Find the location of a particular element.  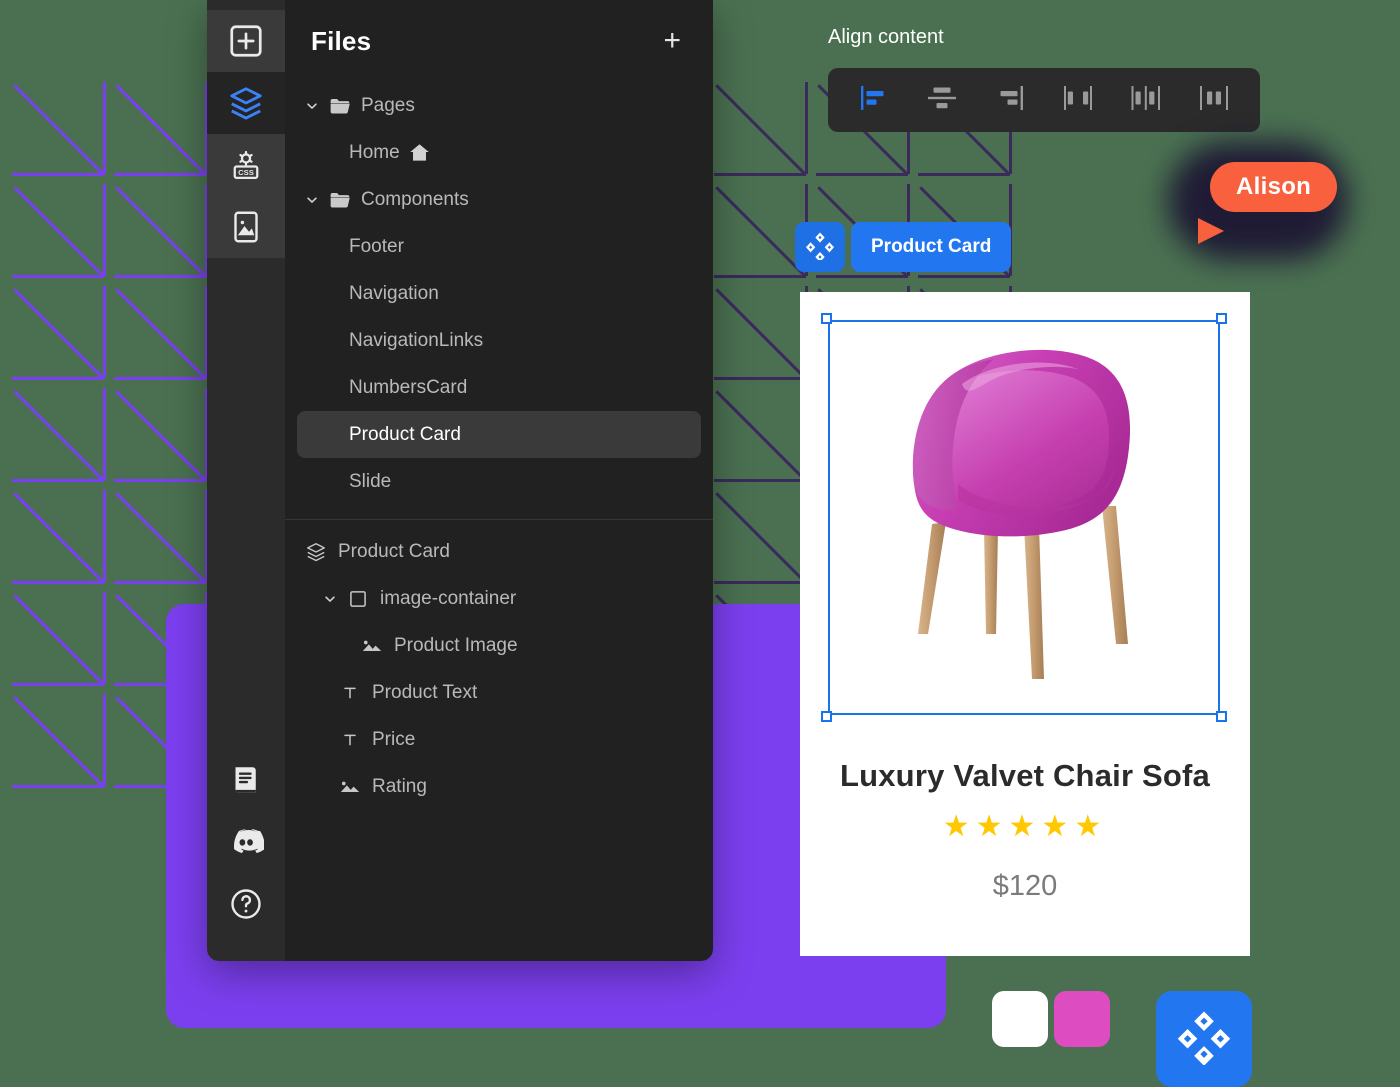

add-file-button: + is located at coordinates (672, 41).